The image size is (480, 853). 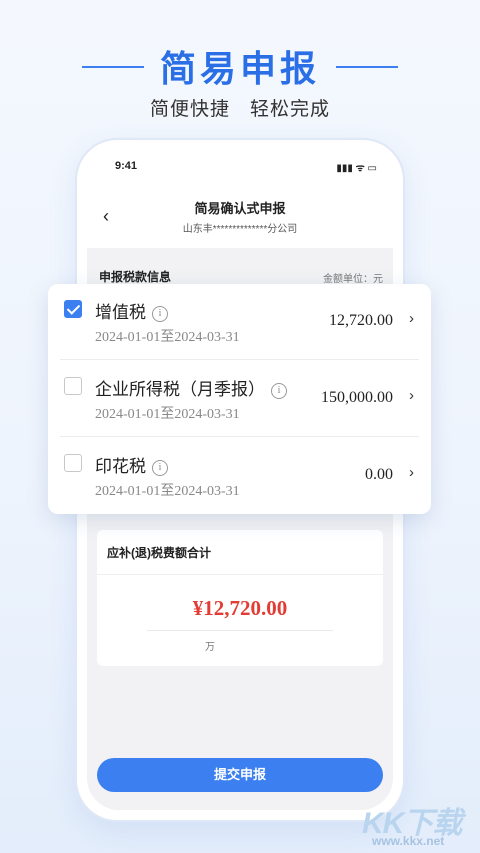 I want to click on watermark-url: www.kkx.net, so click(x=408, y=841).